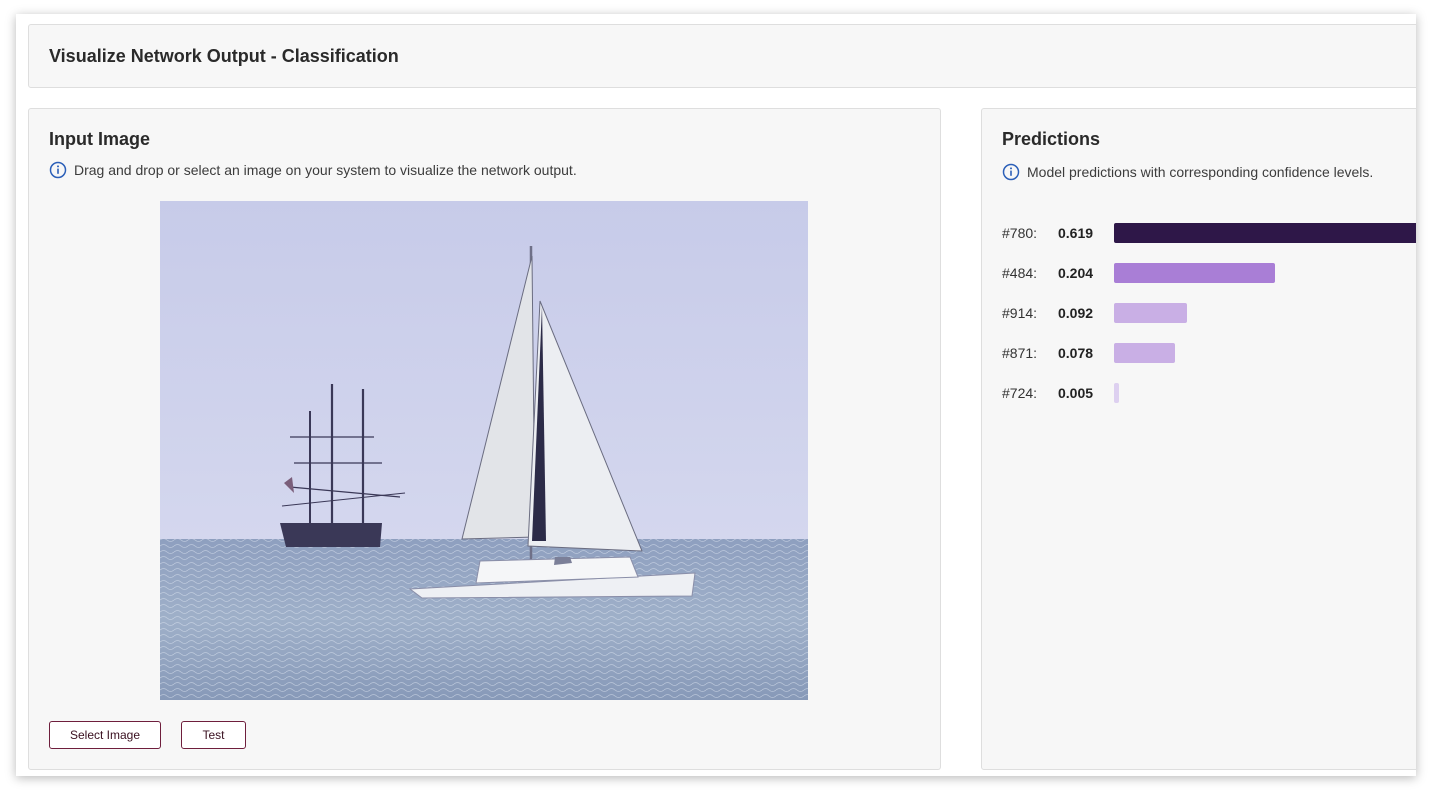 This screenshot has width=1439, height=800. I want to click on prediction-class-id: #914:, so click(1020, 313).